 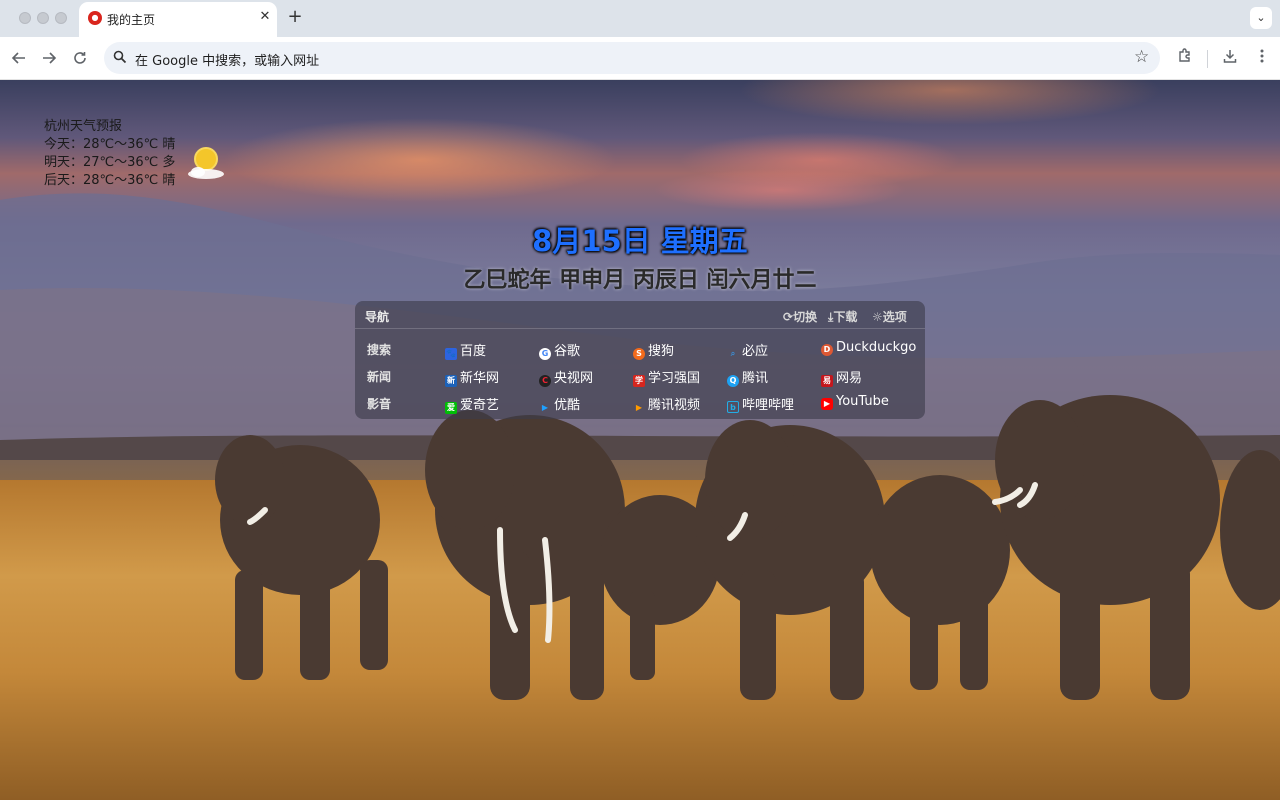 I want to click on cctv-icon: C, so click(x=545, y=381).